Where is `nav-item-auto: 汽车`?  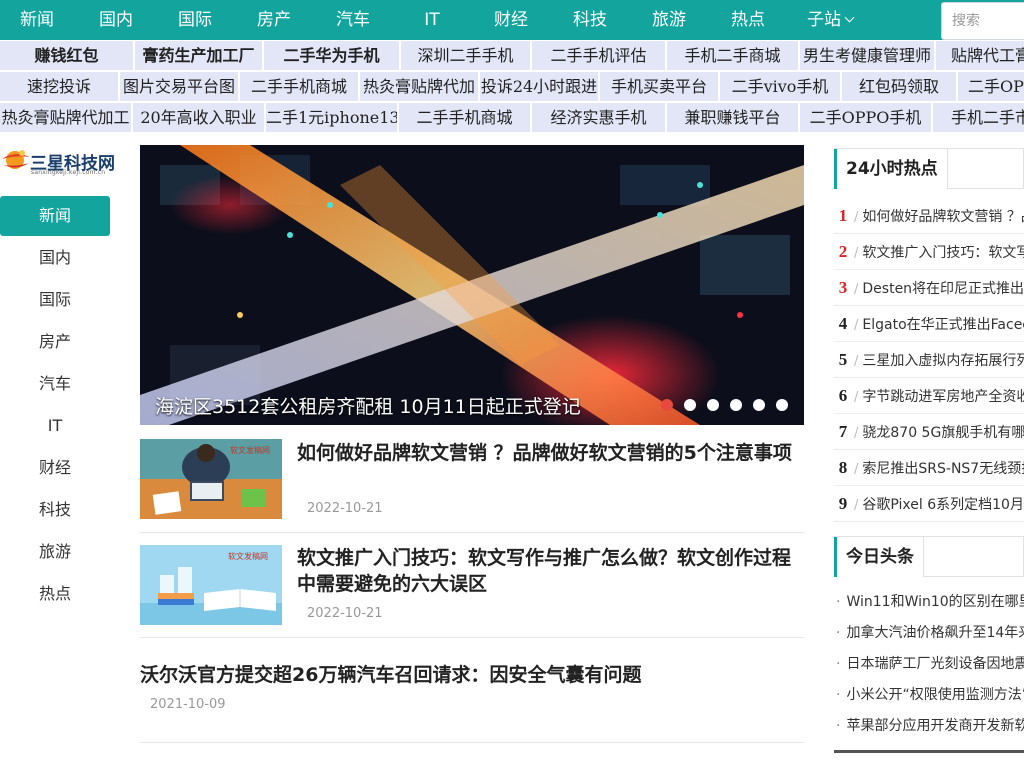 nav-item-auto: 汽车 is located at coordinates (353, 20).